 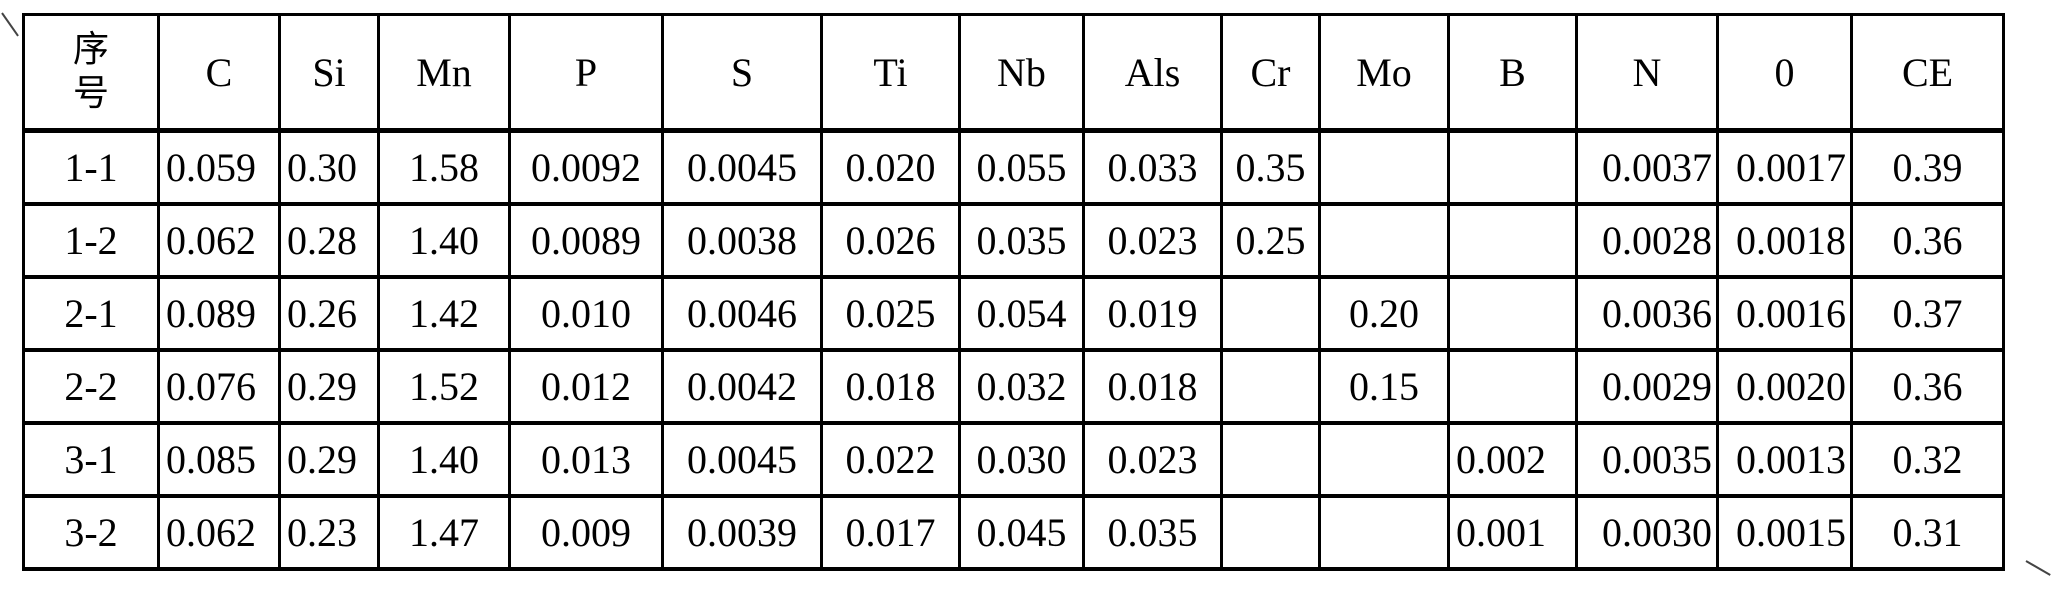 I want to click on cell-seq: 2-1, so click(x=91, y=313).